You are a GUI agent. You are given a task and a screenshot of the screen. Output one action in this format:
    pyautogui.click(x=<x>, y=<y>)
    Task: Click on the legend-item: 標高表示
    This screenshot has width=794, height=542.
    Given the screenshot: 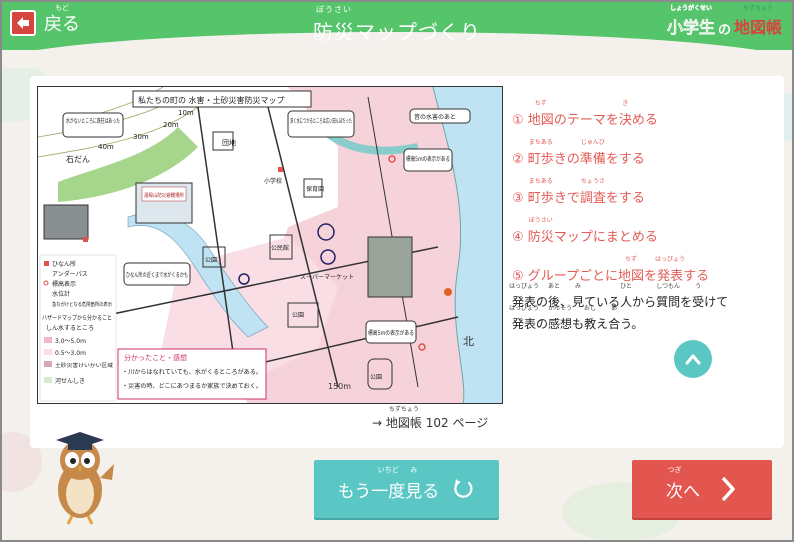 What is the action you would take?
    pyautogui.click(x=64, y=284)
    